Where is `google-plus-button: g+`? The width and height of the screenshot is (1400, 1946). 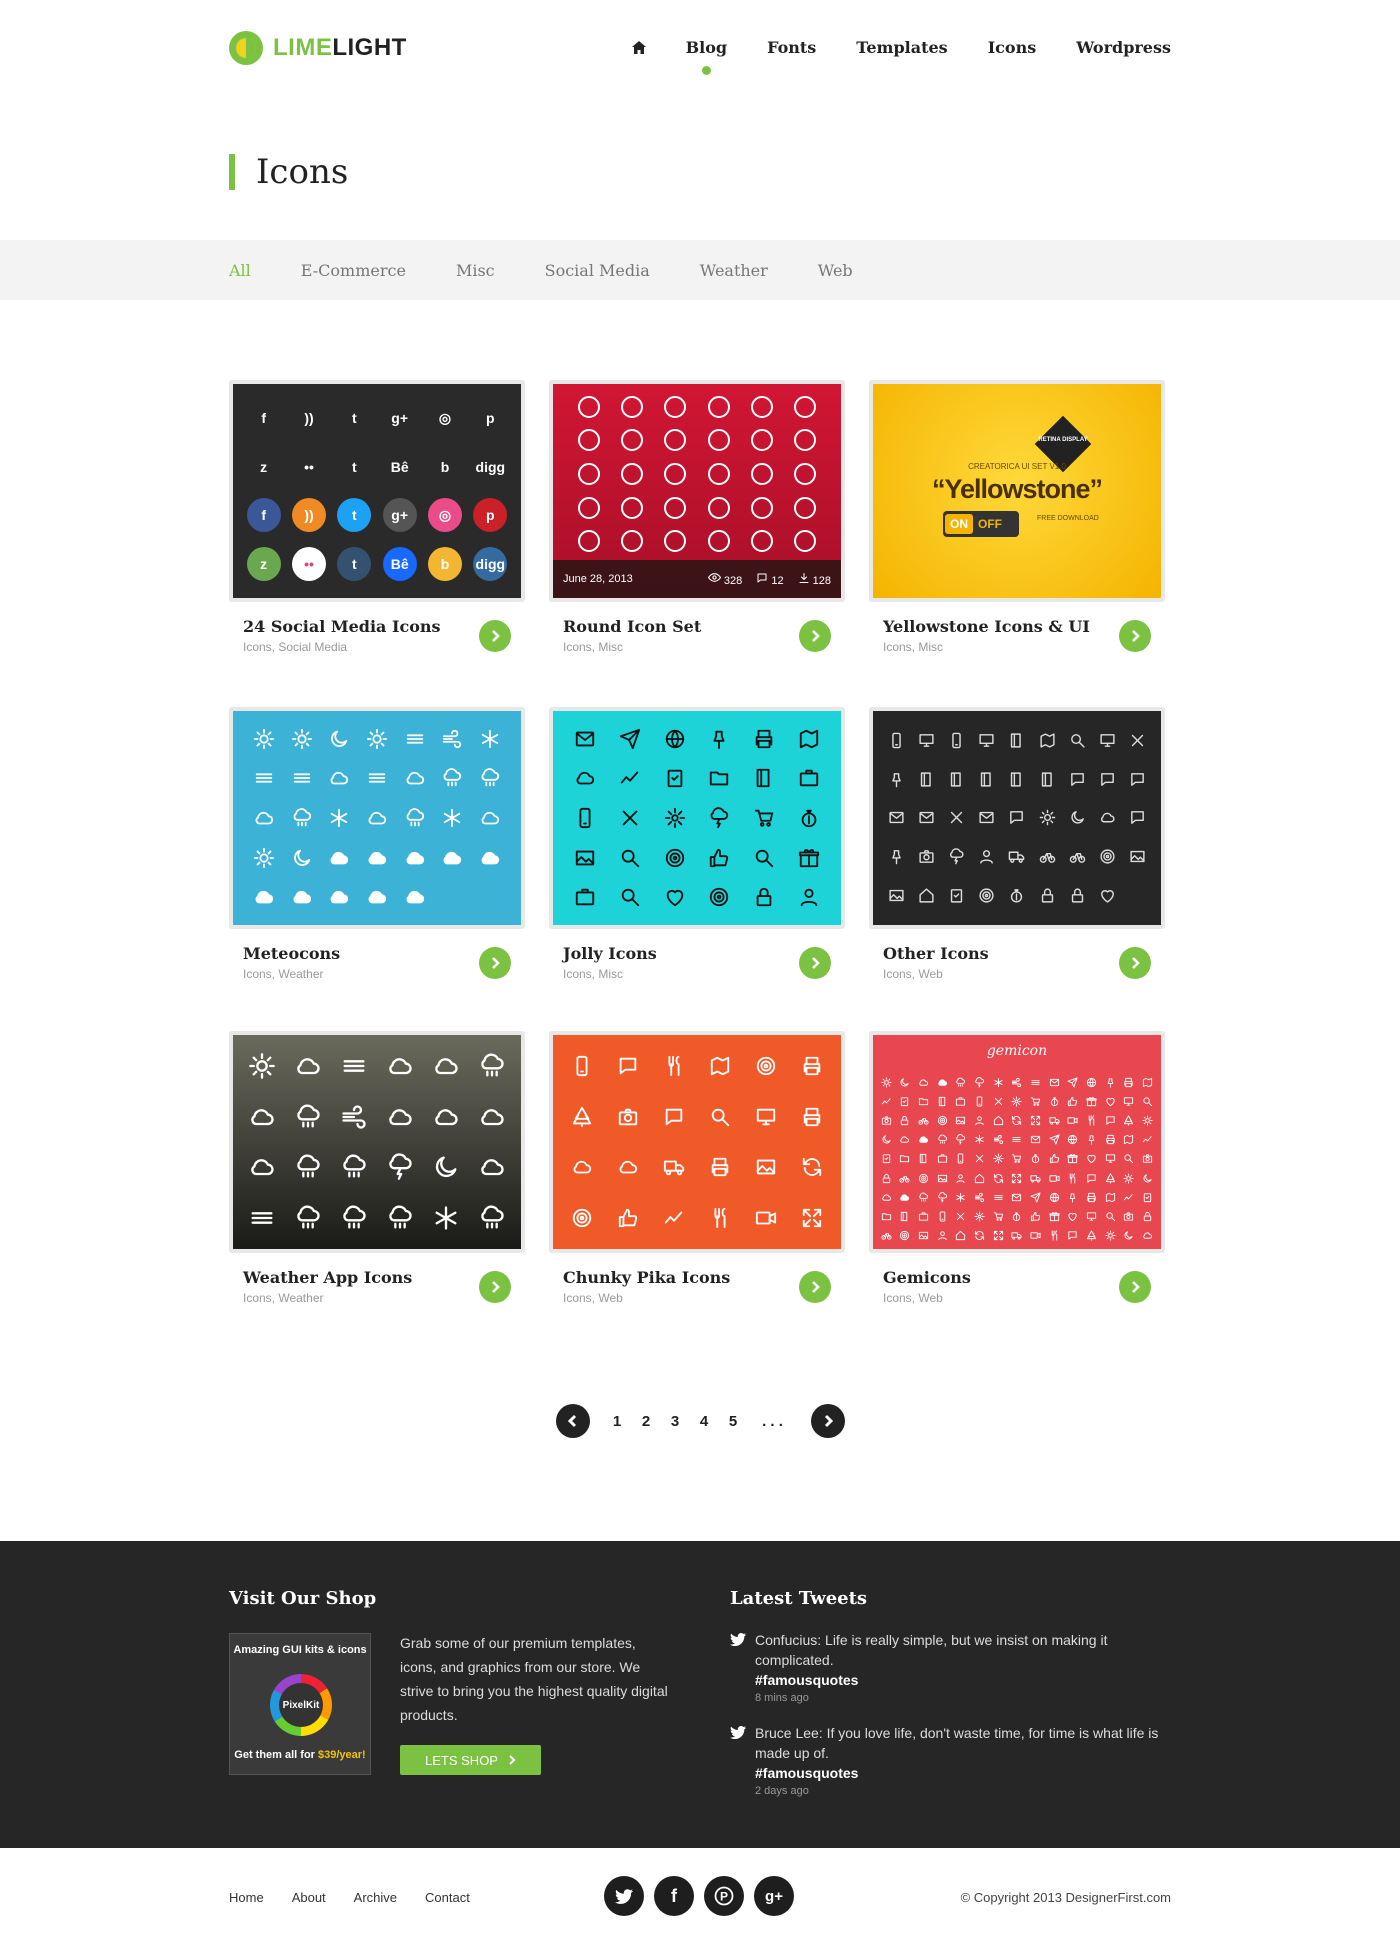 google-plus-button: g+ is located at coordinates (774, 1896).